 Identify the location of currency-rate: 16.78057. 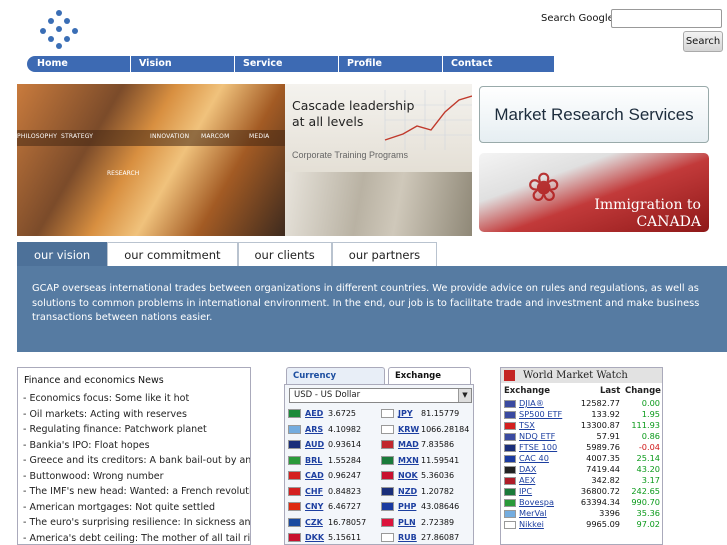
(347, 522).